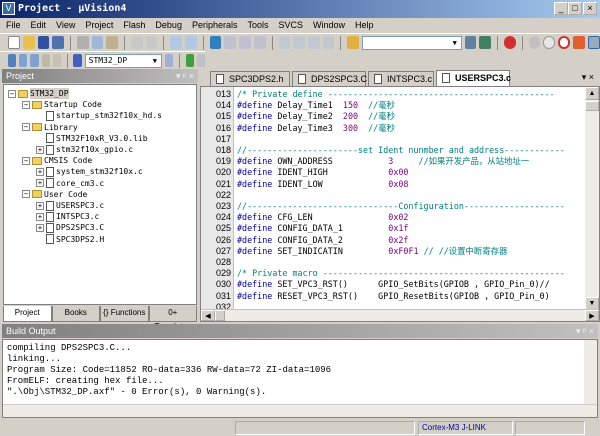  Describe the element at coordinates (172, 318) in the screenshot. I see `tab-templates: 0+ Templates` at that location.